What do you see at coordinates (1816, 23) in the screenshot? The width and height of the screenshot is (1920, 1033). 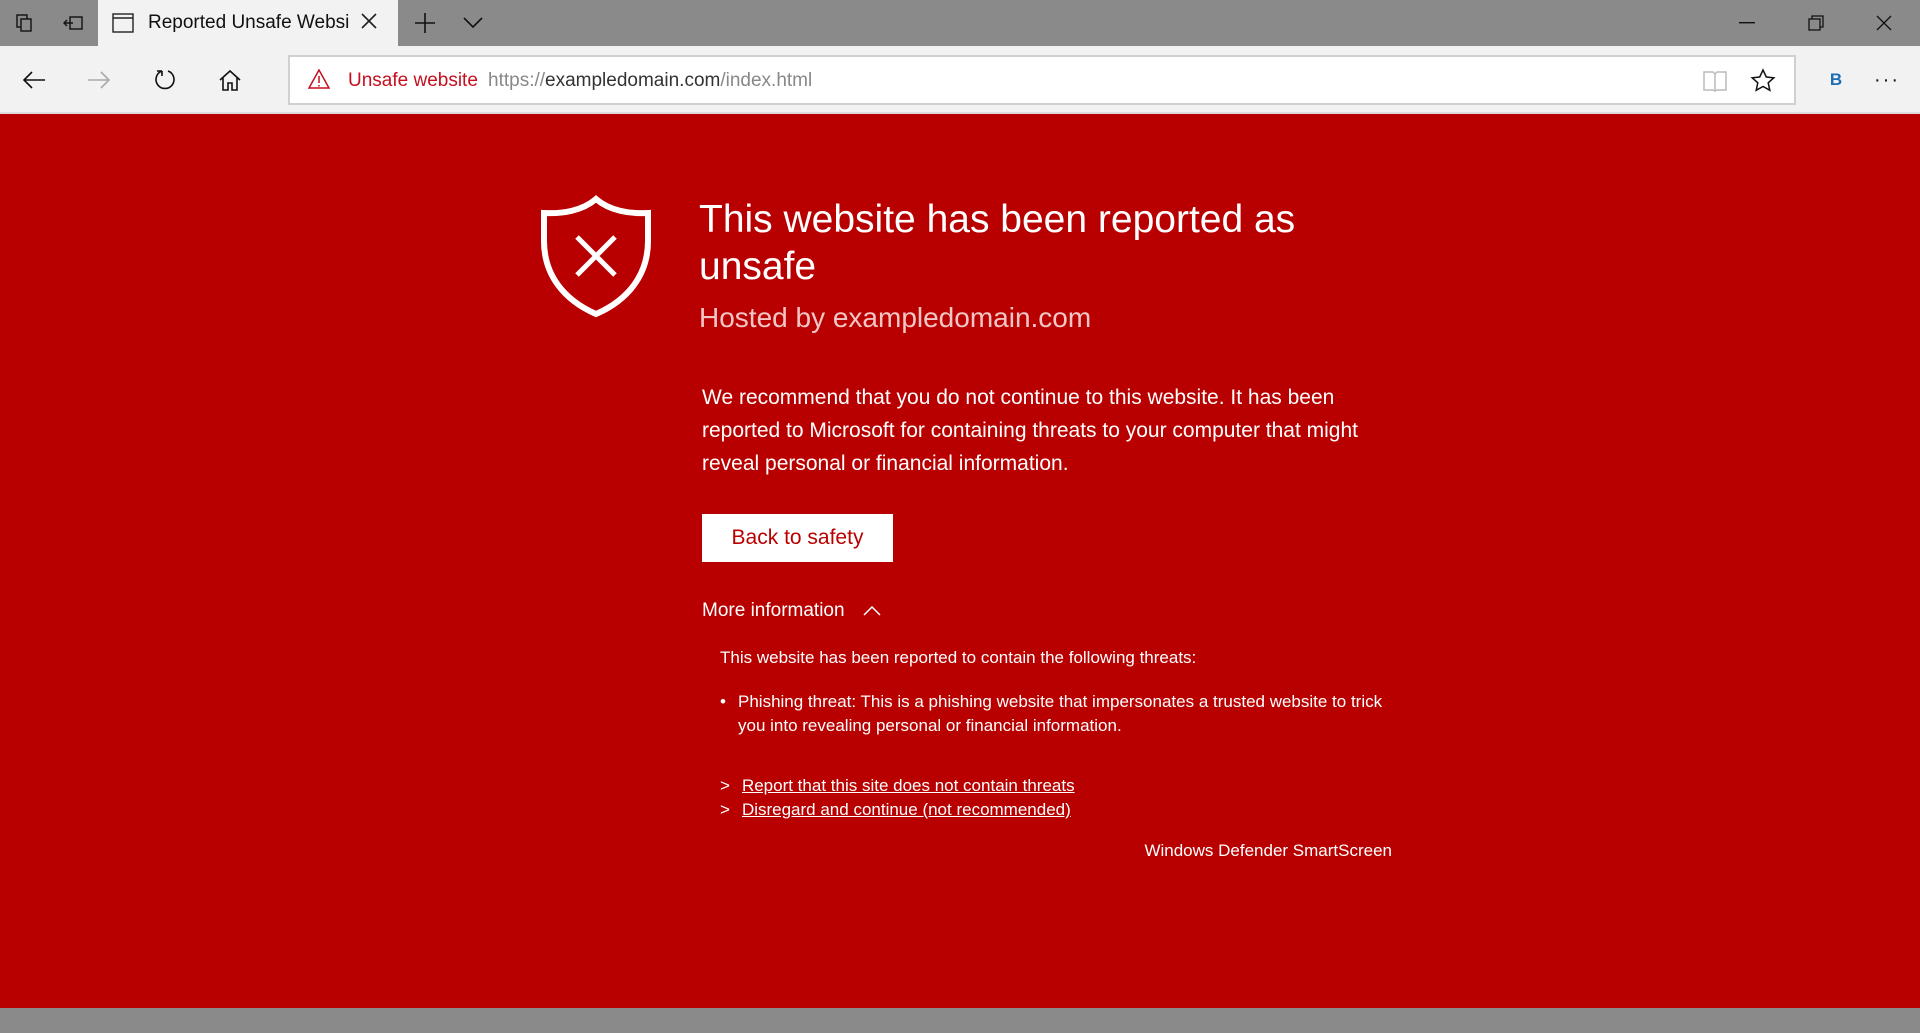 I see `restore-icon` at bounding box center [1816, 23].